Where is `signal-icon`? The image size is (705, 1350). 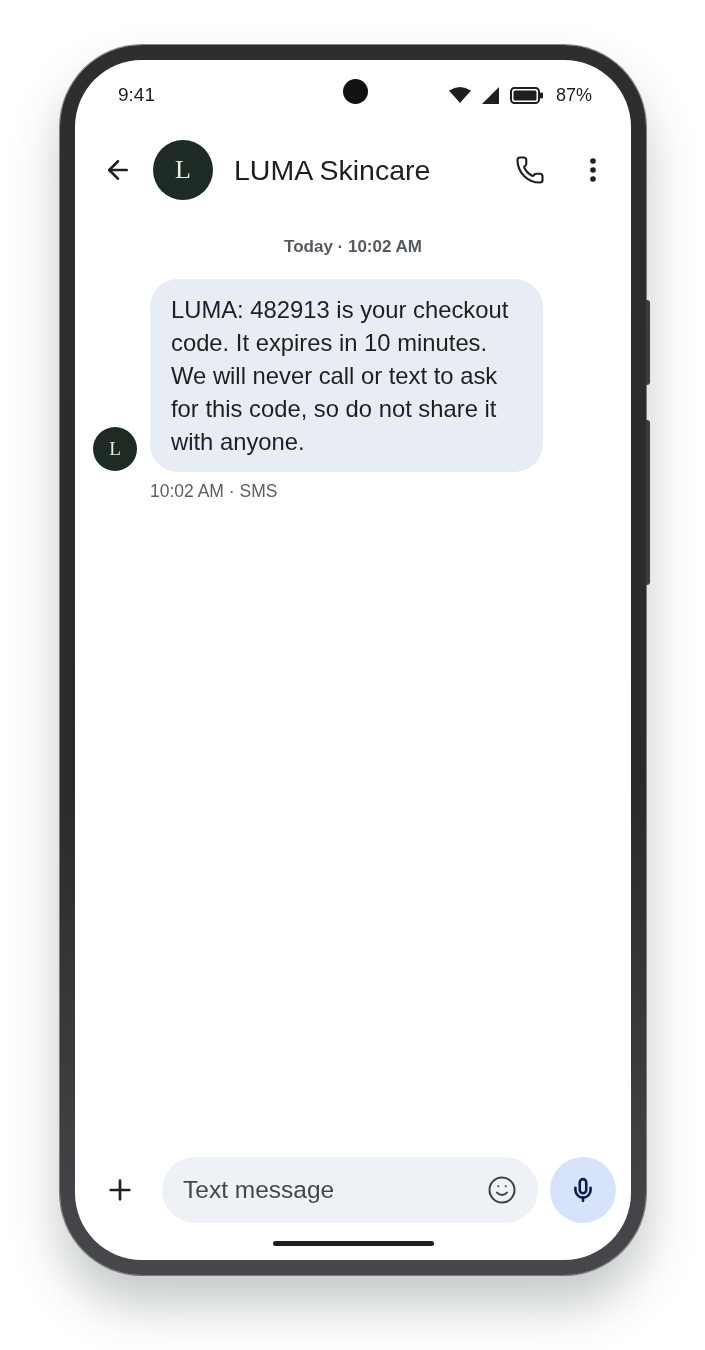 signal-icon is located at coordinates (490, 95).